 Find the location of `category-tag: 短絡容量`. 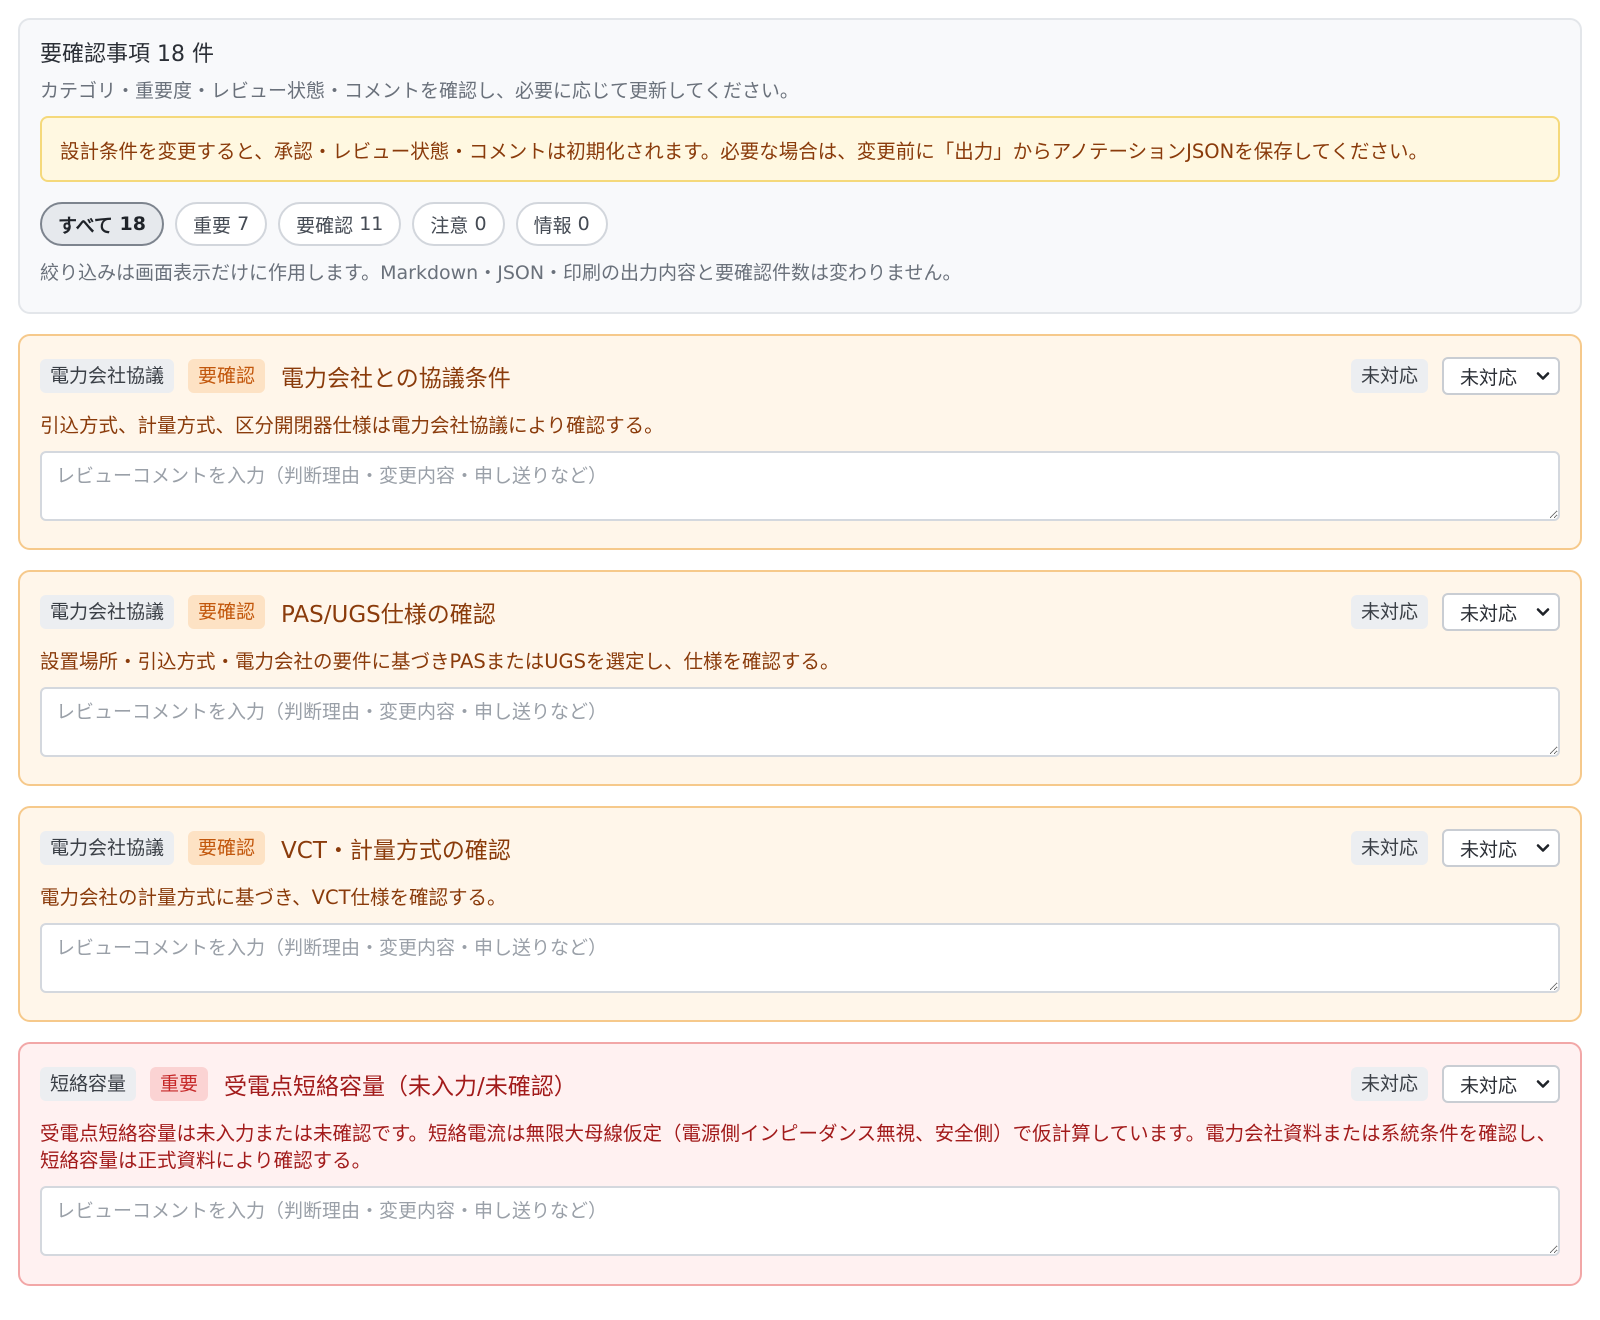

category-tag: 短絡容量 is located at coordinates (88, 1084).